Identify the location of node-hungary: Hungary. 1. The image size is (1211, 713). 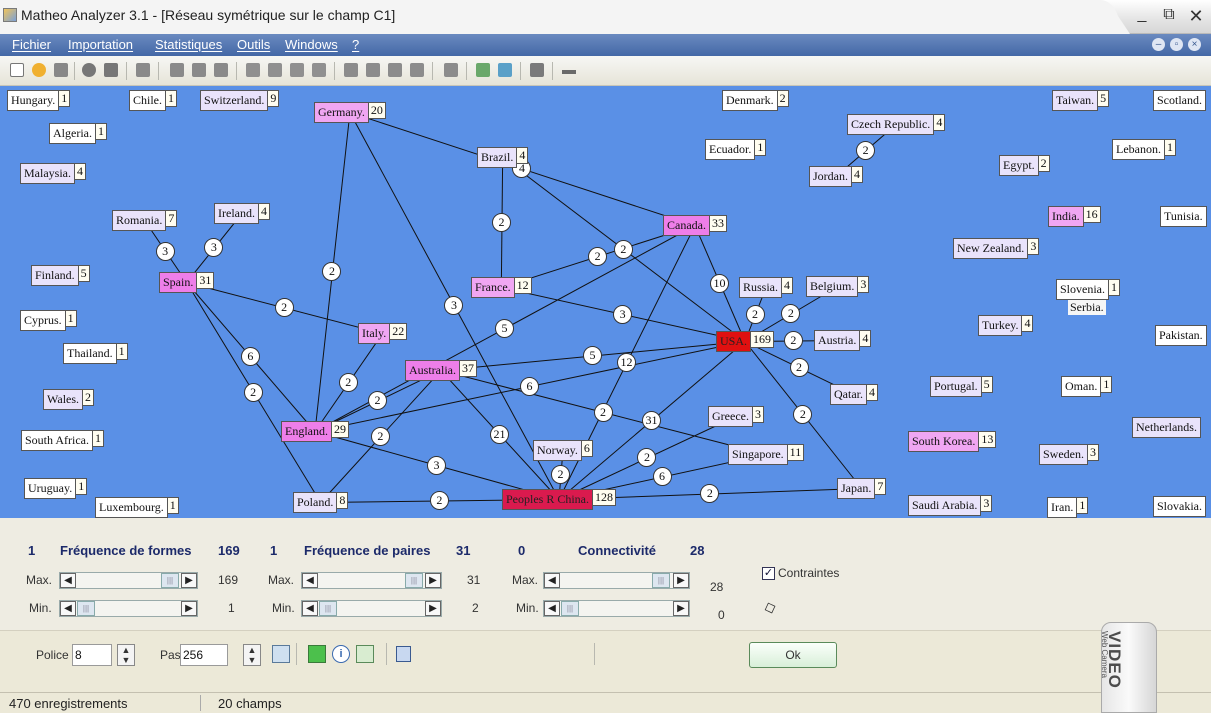
(39, 100).